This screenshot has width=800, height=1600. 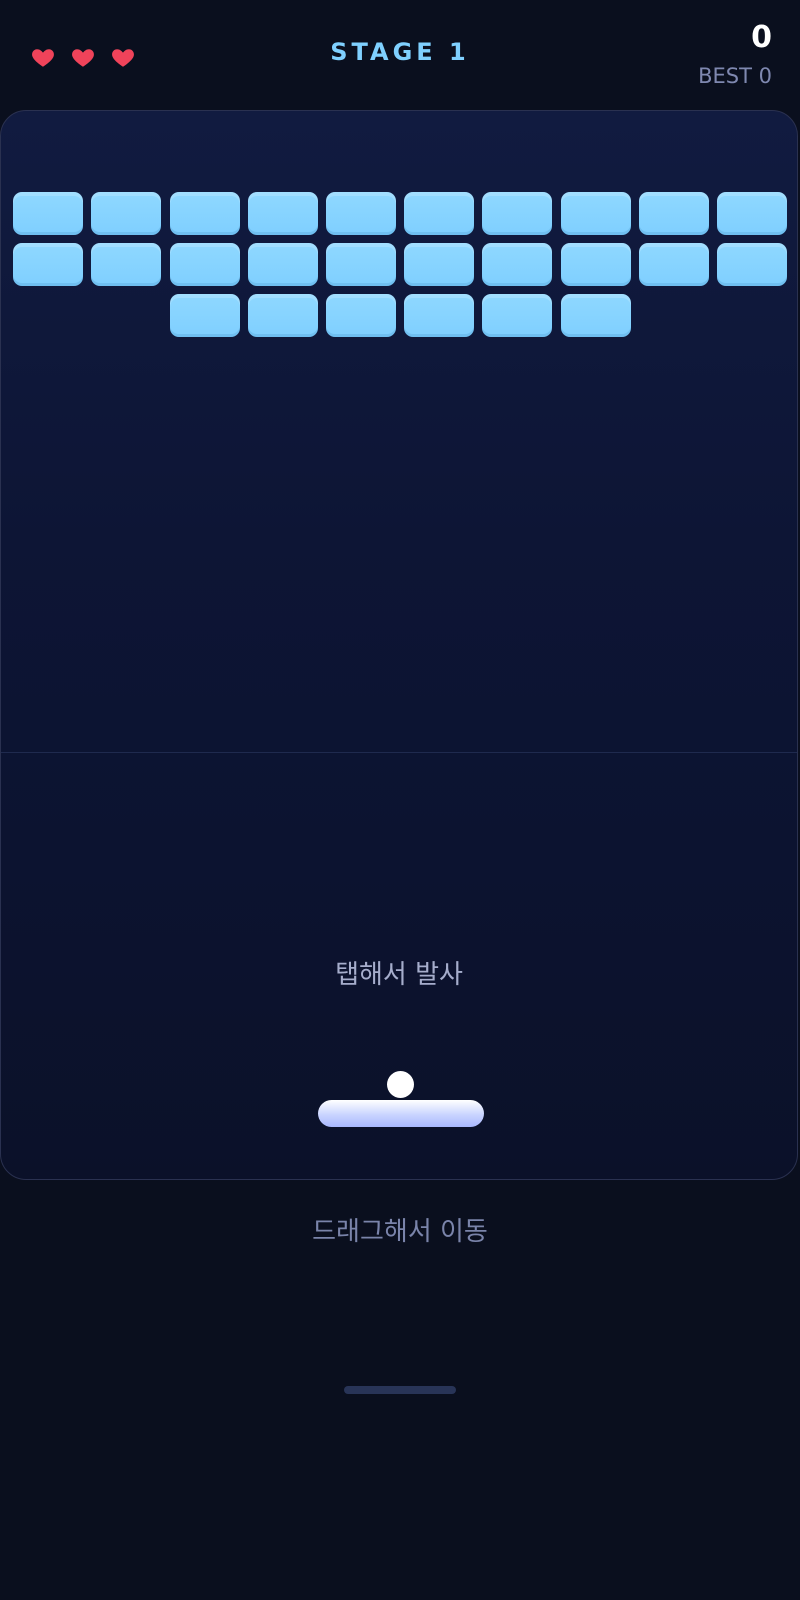 I want to click on score-value: 0, so click(x=761, y=37).